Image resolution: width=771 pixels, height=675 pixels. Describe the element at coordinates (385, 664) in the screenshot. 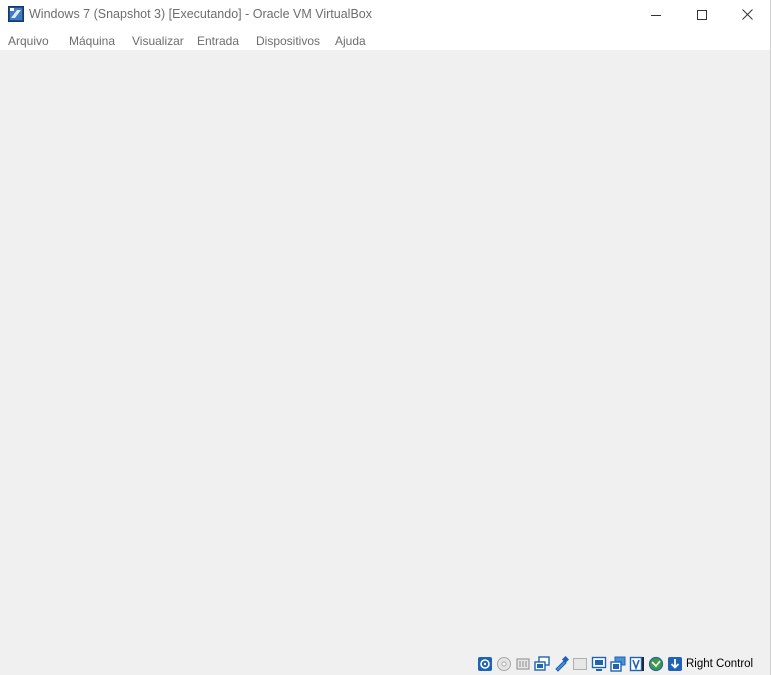

I see `status-bar: Right Control` at that location.